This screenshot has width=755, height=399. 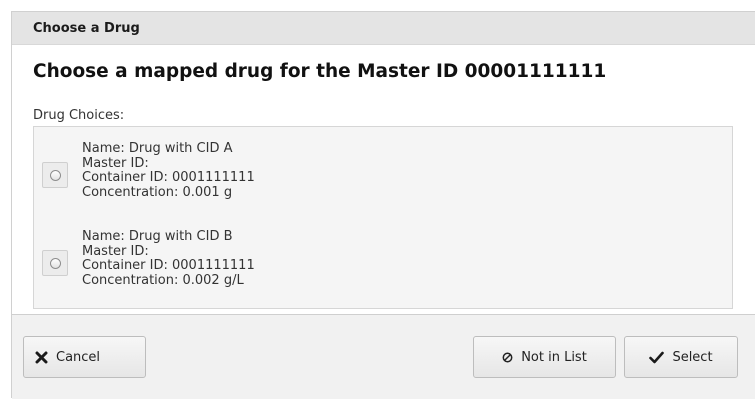 I want to click on dialog-title: Choose a Drug, so click(x=383, y=28).